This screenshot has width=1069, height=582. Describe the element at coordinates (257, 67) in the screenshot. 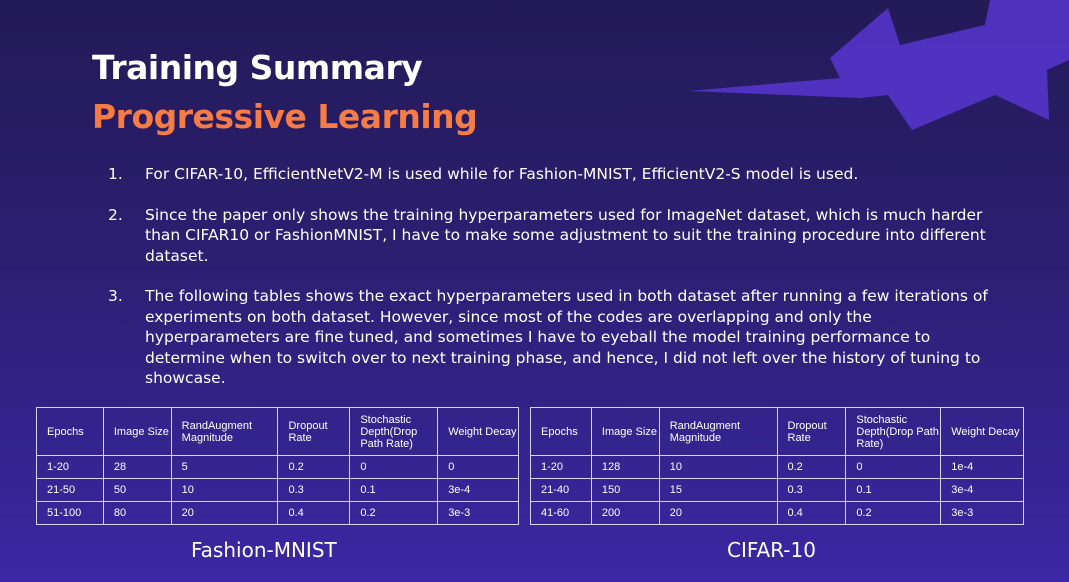

I see `slide-title: Training Summary` at that location.